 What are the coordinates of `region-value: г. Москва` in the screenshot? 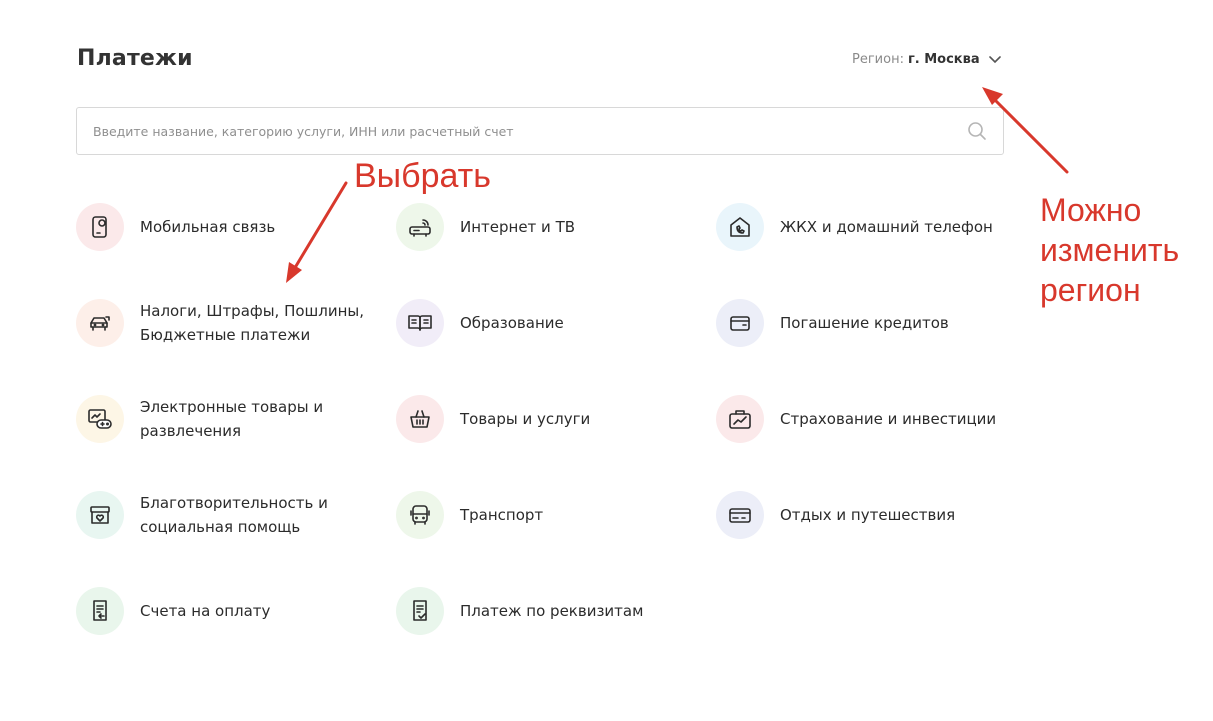 It's located at (943, 59).